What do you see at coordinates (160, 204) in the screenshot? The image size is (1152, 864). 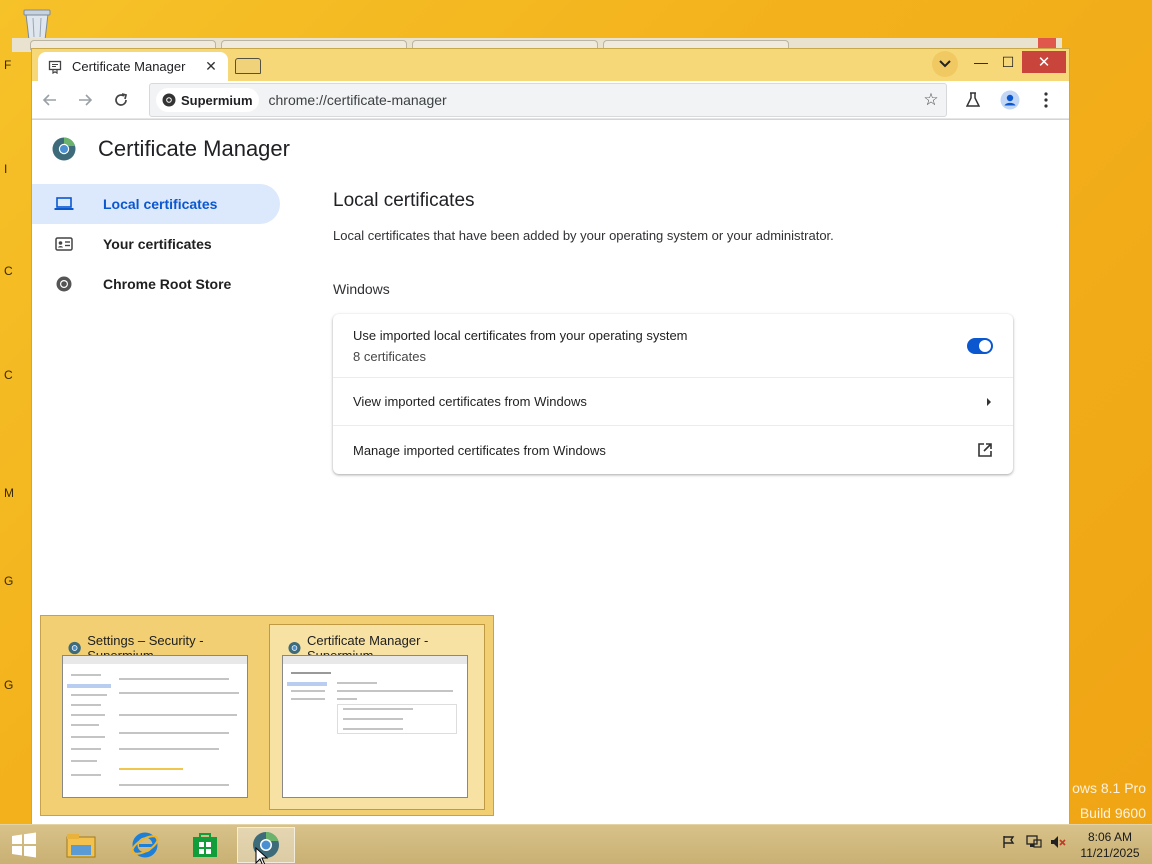 I see `sidebar-item-label: Local certificates` at bounding box center [160, 204].